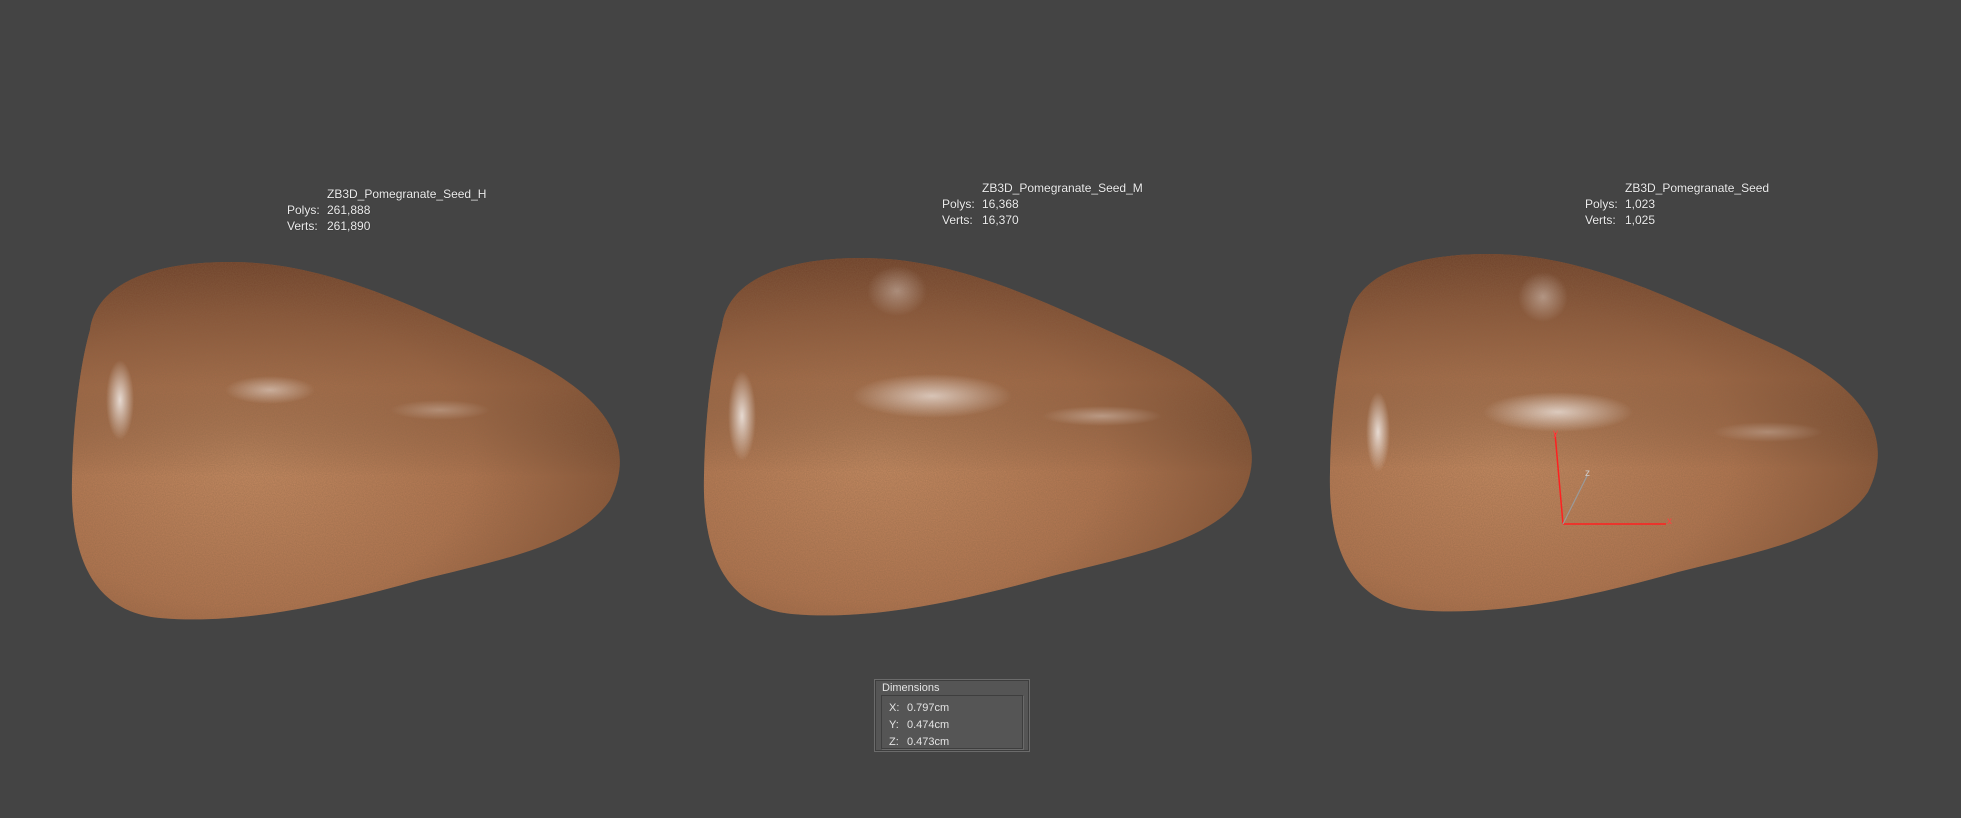 Image resolution: width=1961 pixels, height=818 pixels. Describe the element at coordinates (1555, 433) in the screenshot. I see `gizmo-y-label: y` at that location.